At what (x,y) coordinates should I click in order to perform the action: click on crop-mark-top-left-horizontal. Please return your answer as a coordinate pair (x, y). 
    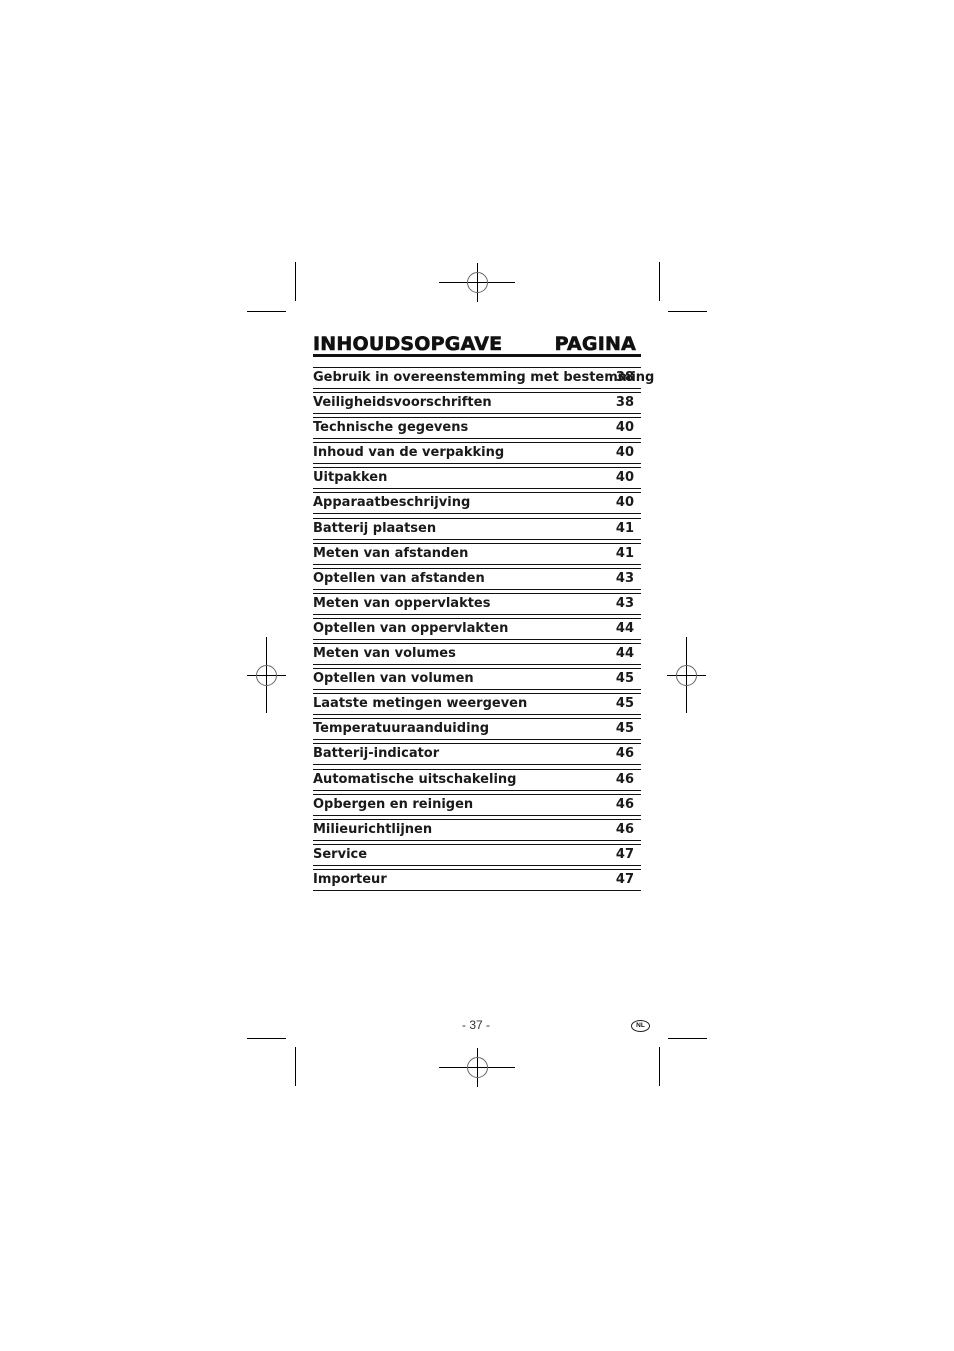
    Looking at the image, I should click on (266, 311).